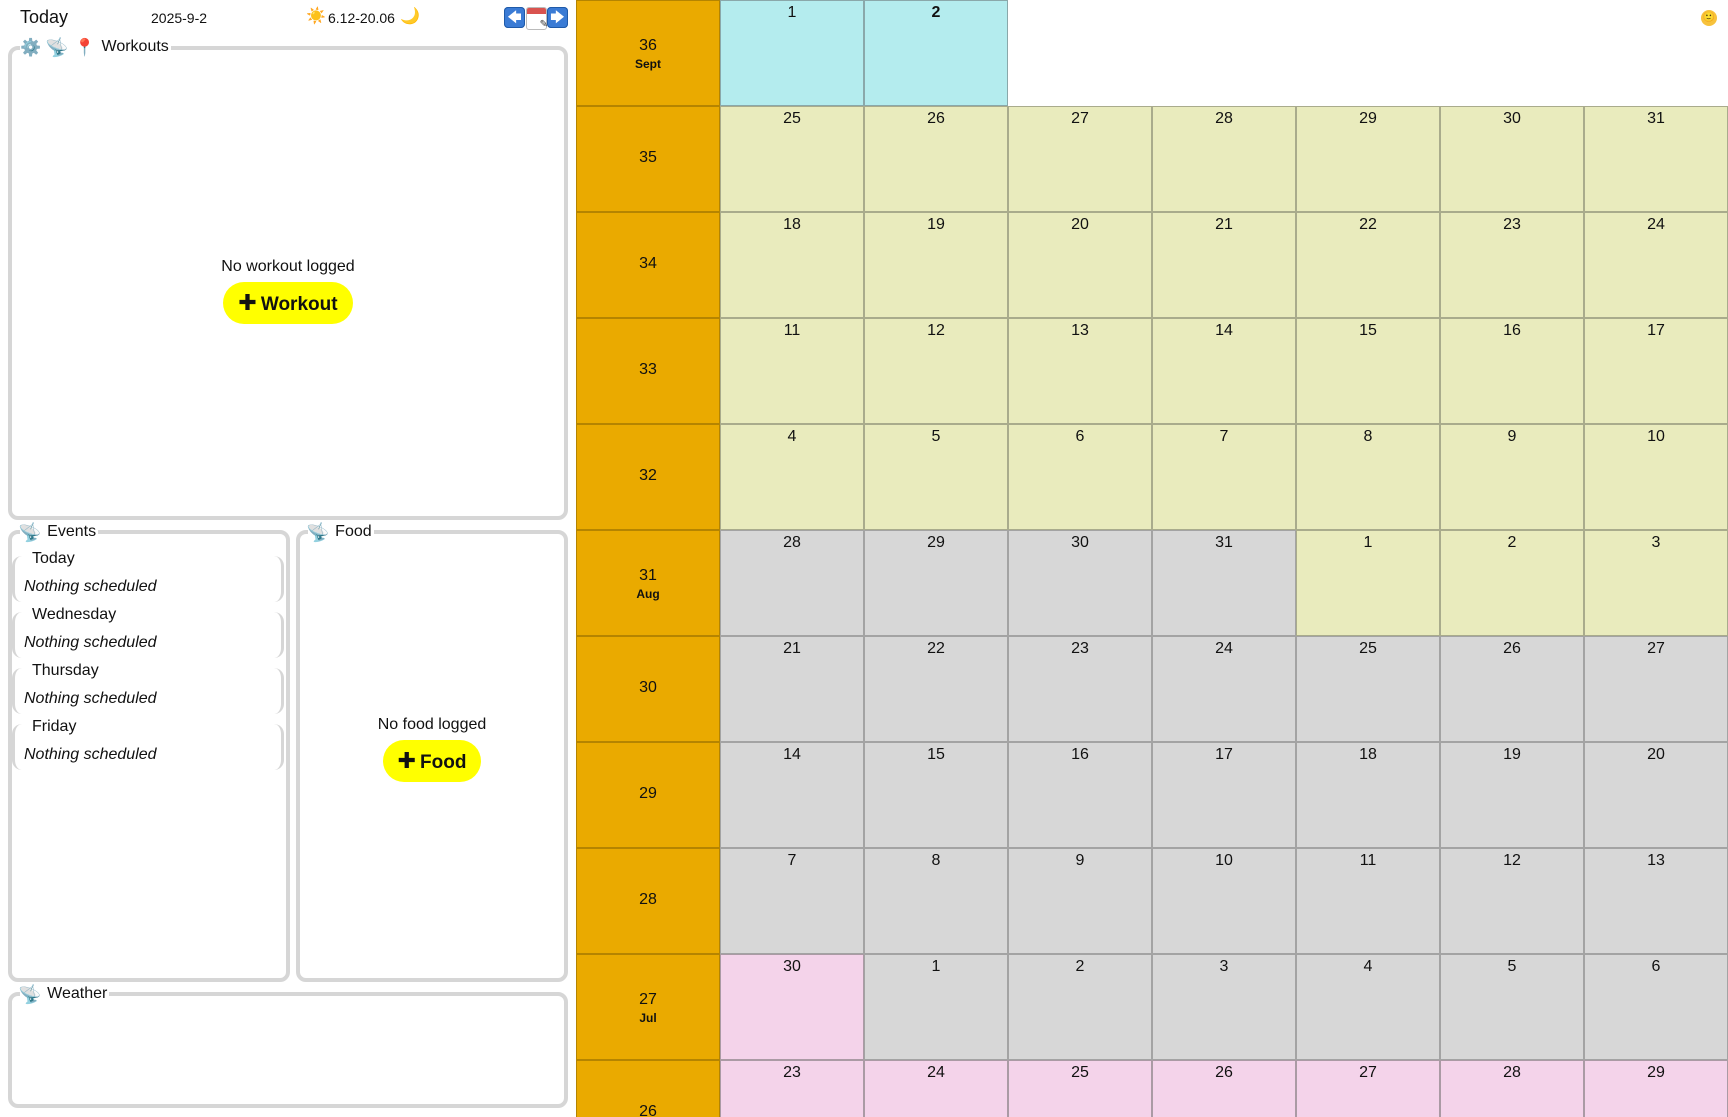  I want to click on calendar-button: ✎, so click(537, 18).